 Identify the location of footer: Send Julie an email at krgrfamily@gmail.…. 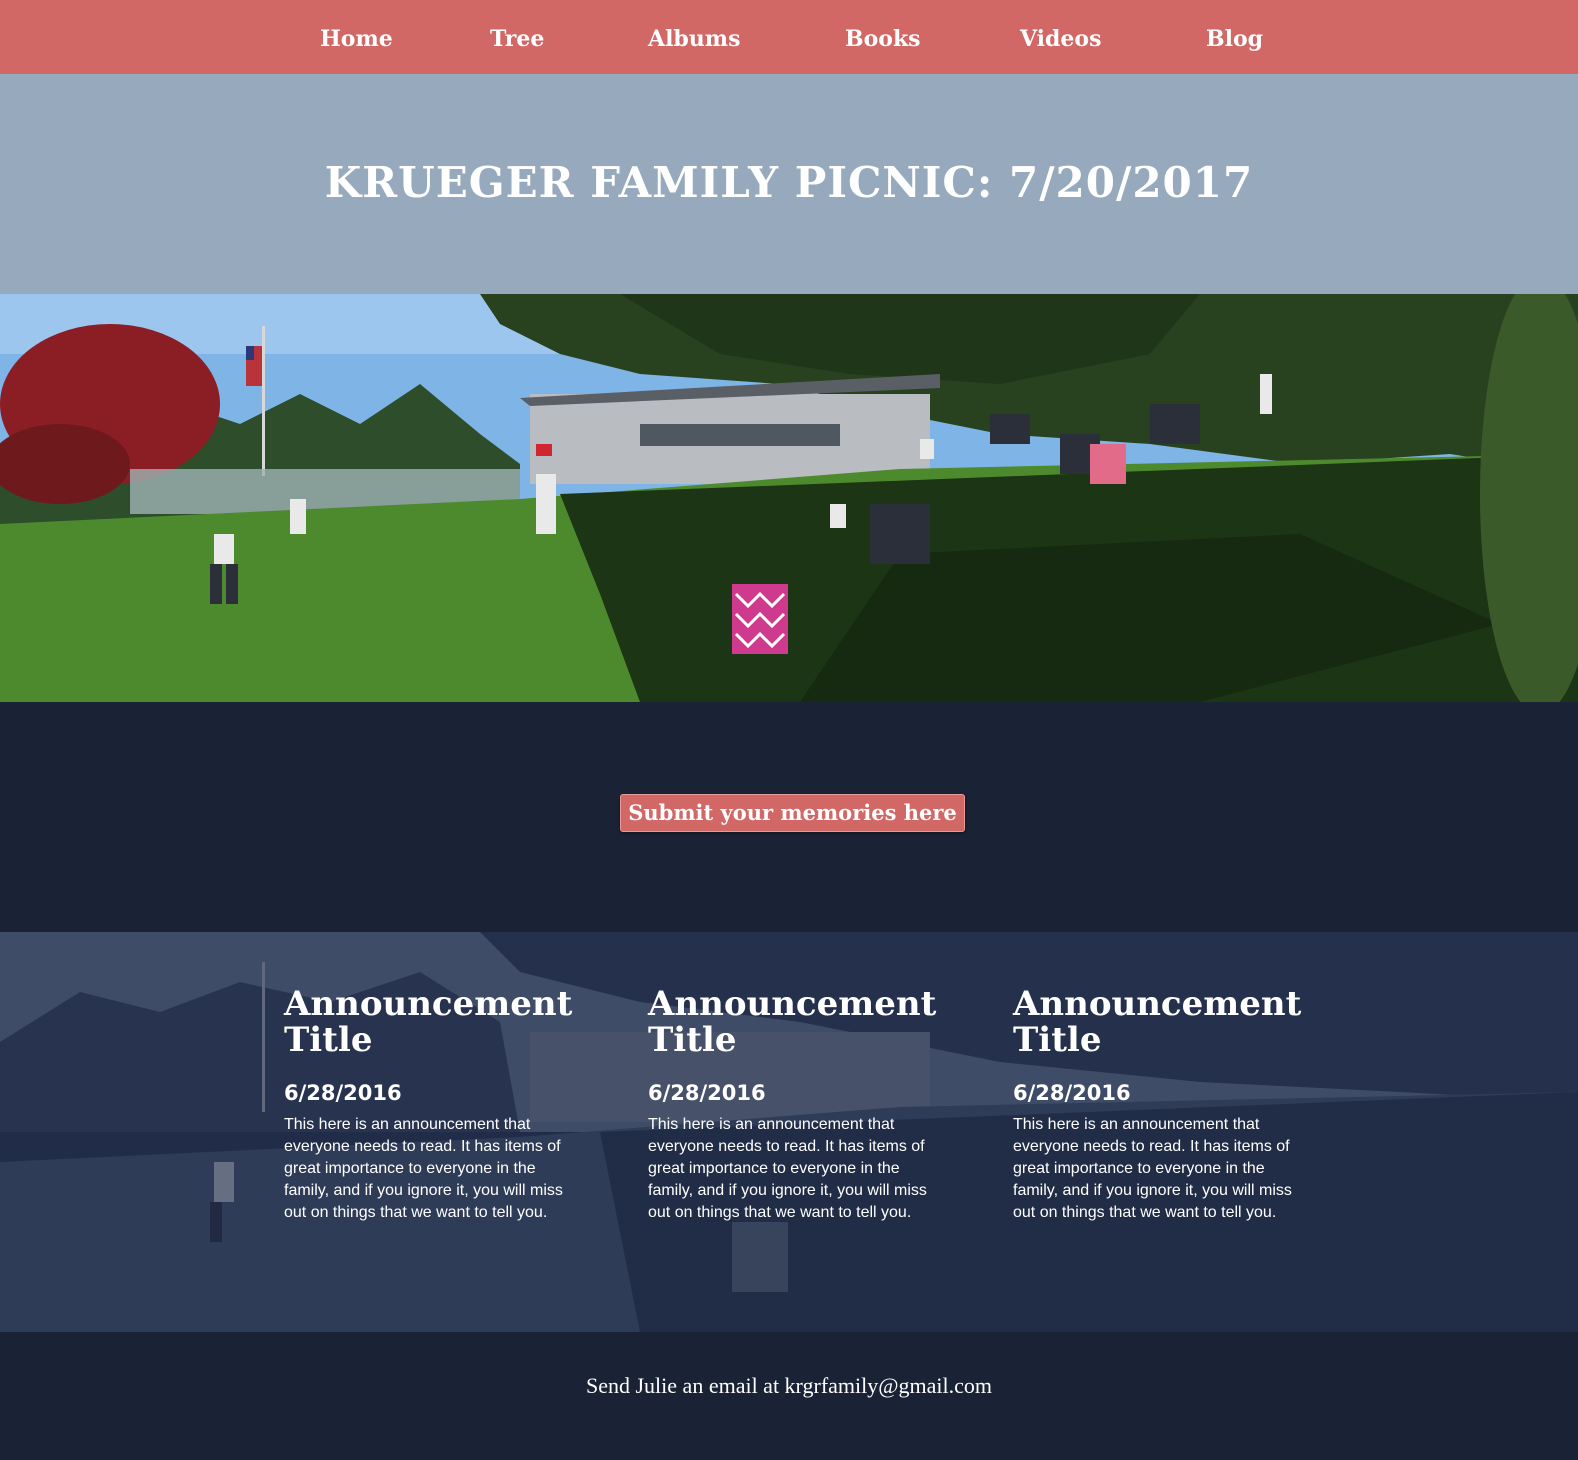
(789, 1396).